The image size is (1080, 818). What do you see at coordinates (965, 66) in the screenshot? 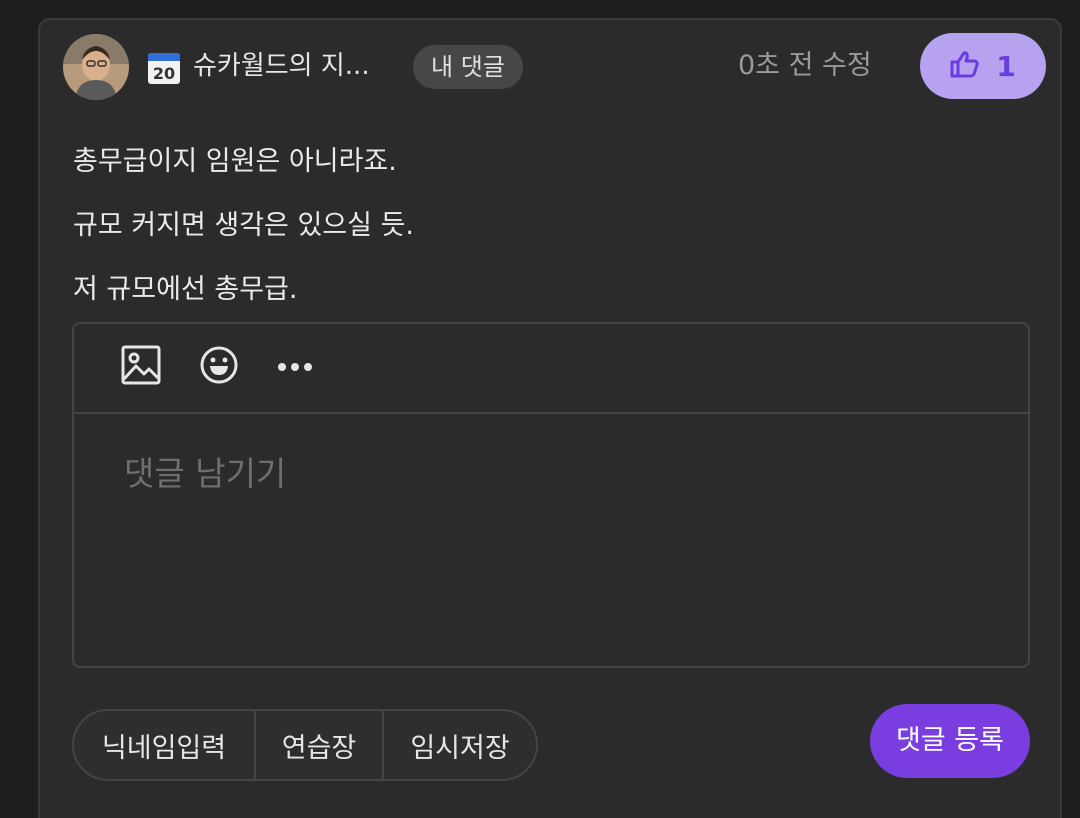
I see `thumbs-up-icon` at bounding box center [965, 66].